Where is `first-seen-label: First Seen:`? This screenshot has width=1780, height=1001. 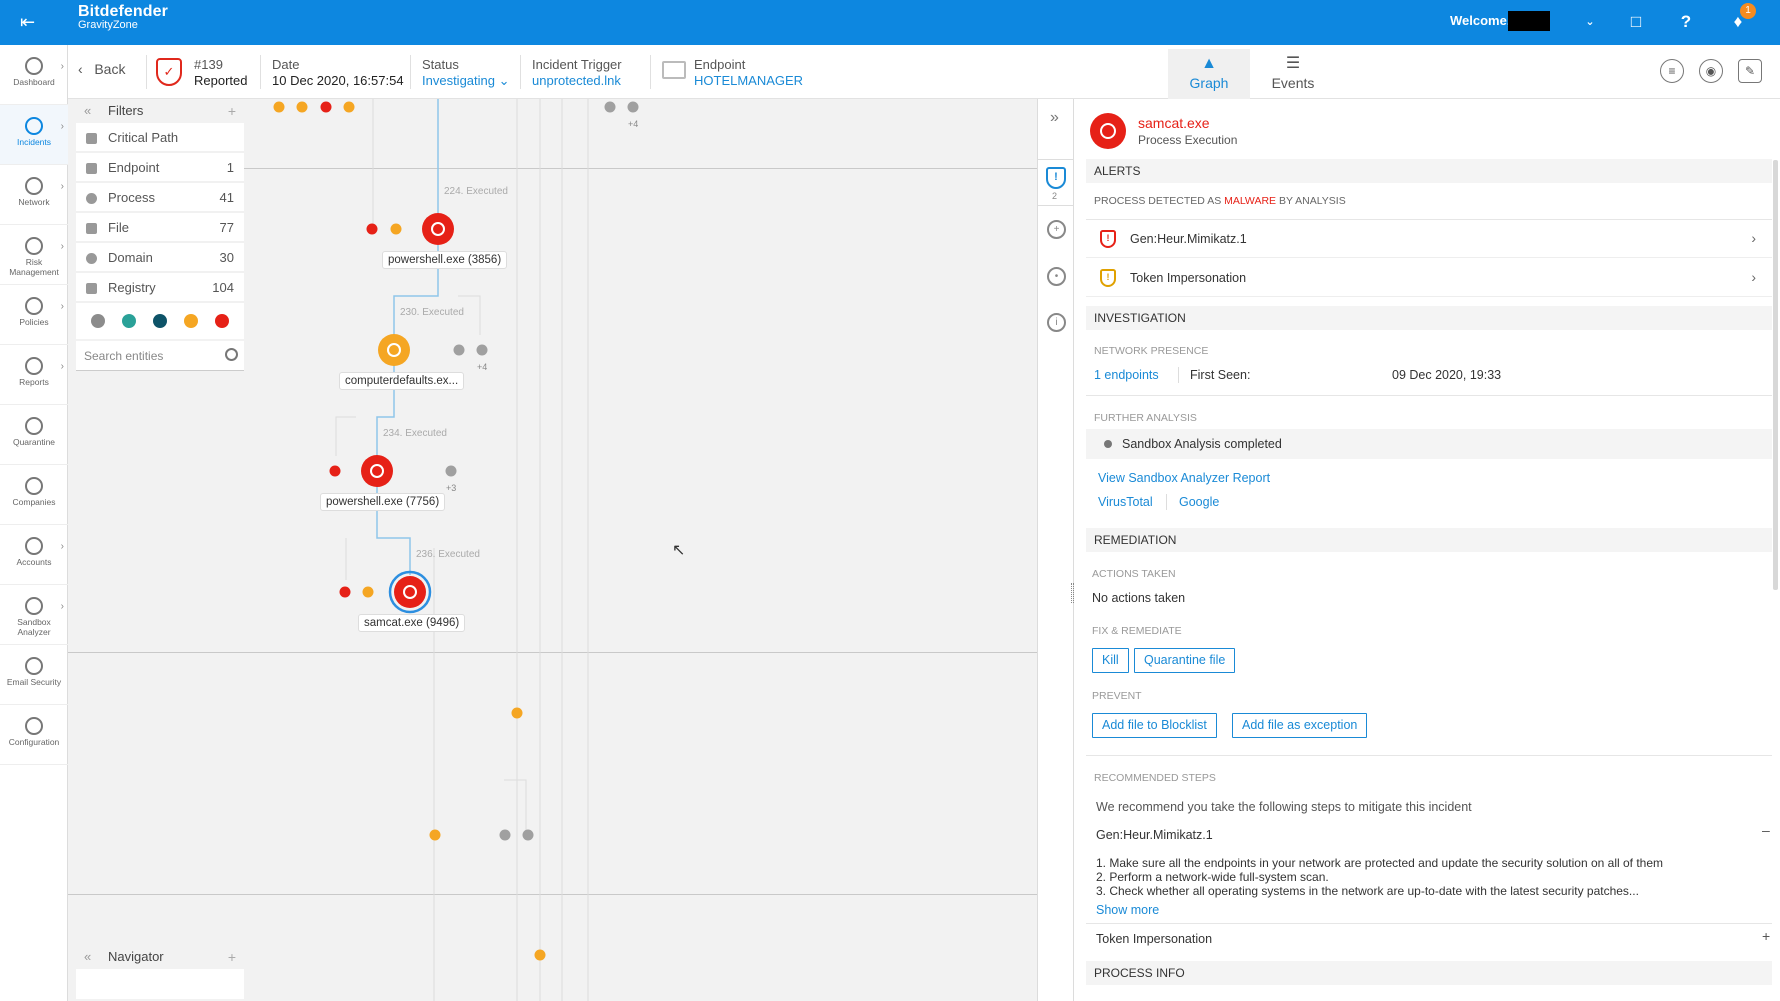 first-seen-label: First Seen: is located at coordinates (1220, 375).